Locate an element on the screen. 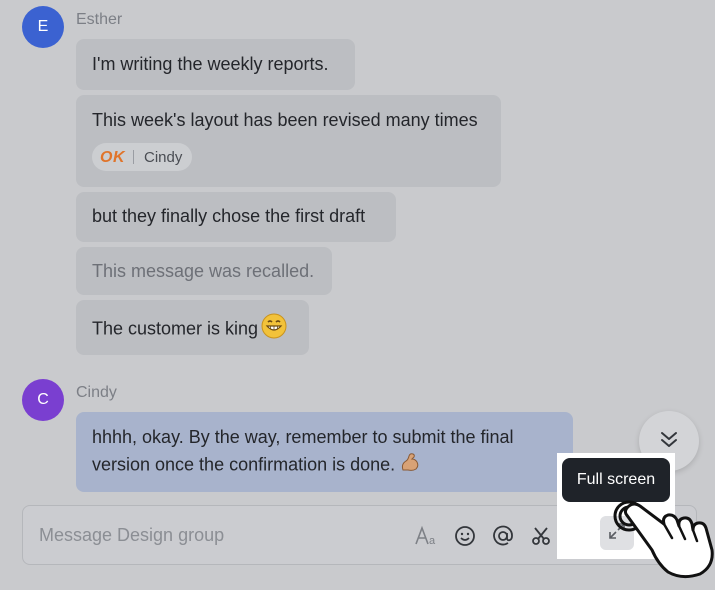 The image size is (715, 590). message-text: This message was recalled. is located at coordinates (203, 271).